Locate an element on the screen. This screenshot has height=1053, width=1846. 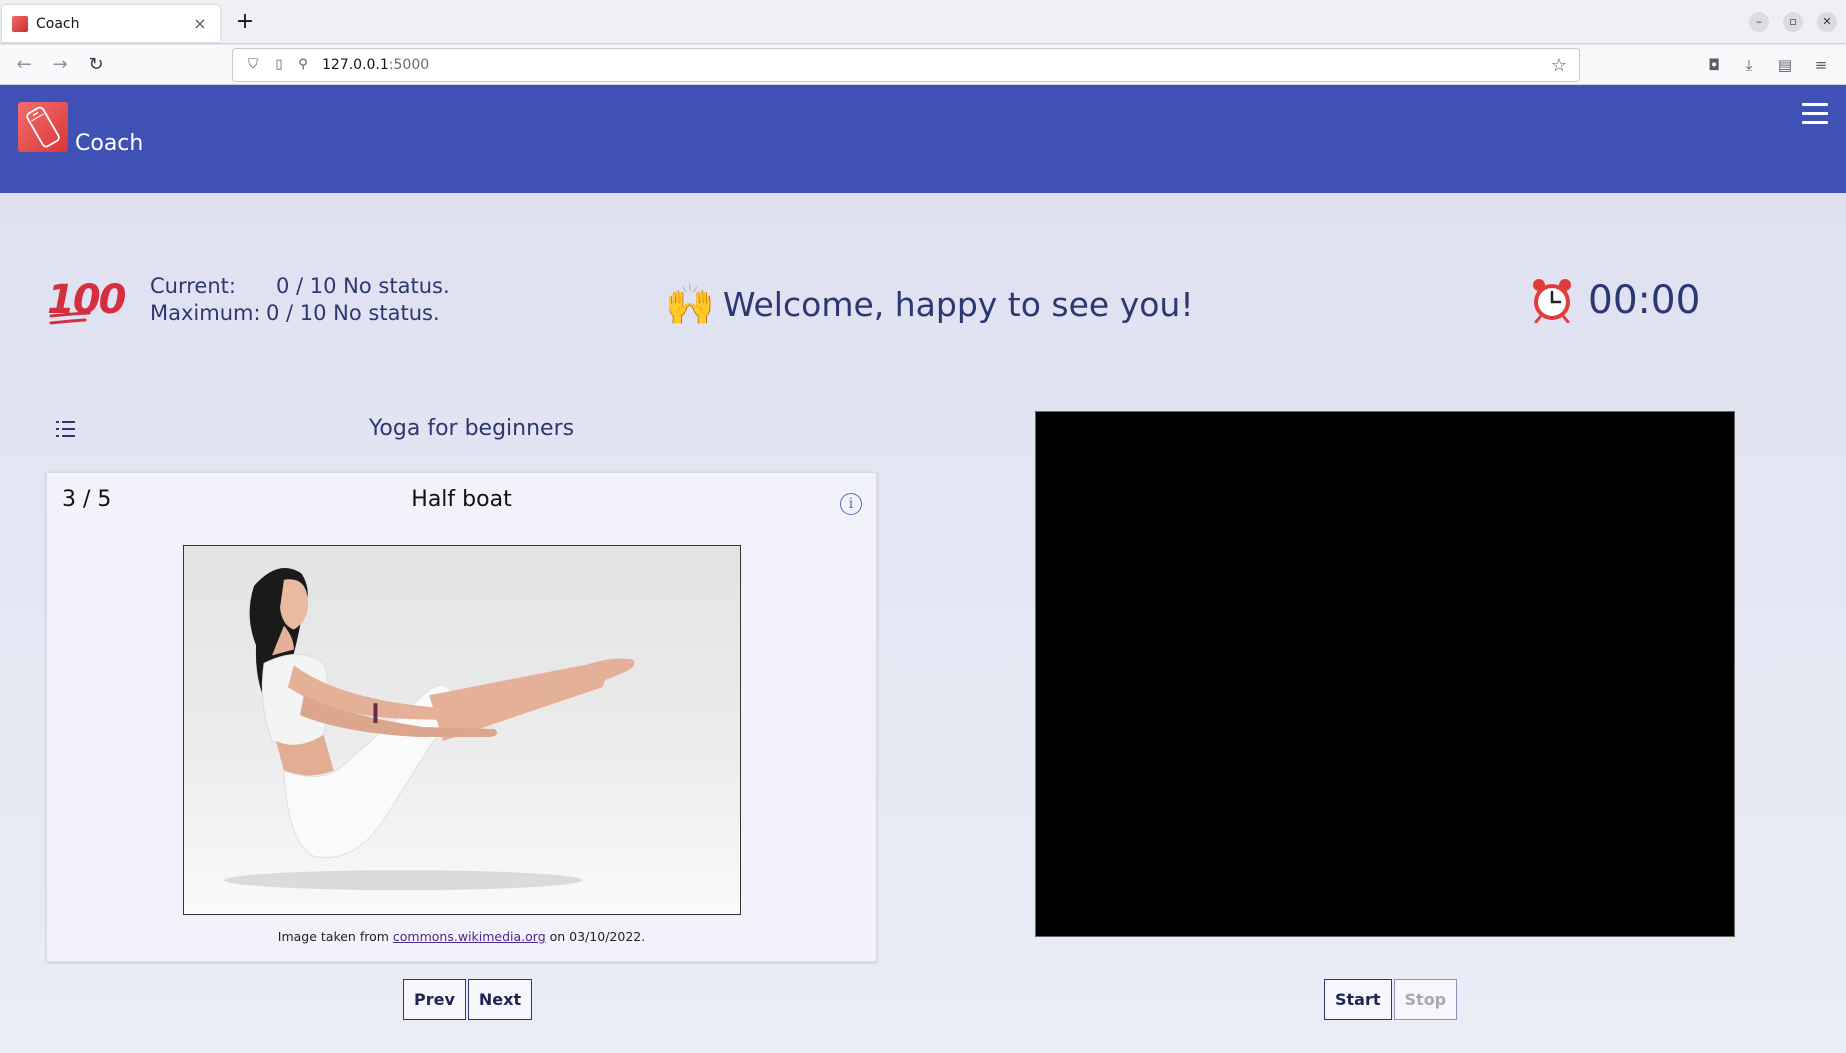
hundred-points-underline is located at coordinates (70, 318).